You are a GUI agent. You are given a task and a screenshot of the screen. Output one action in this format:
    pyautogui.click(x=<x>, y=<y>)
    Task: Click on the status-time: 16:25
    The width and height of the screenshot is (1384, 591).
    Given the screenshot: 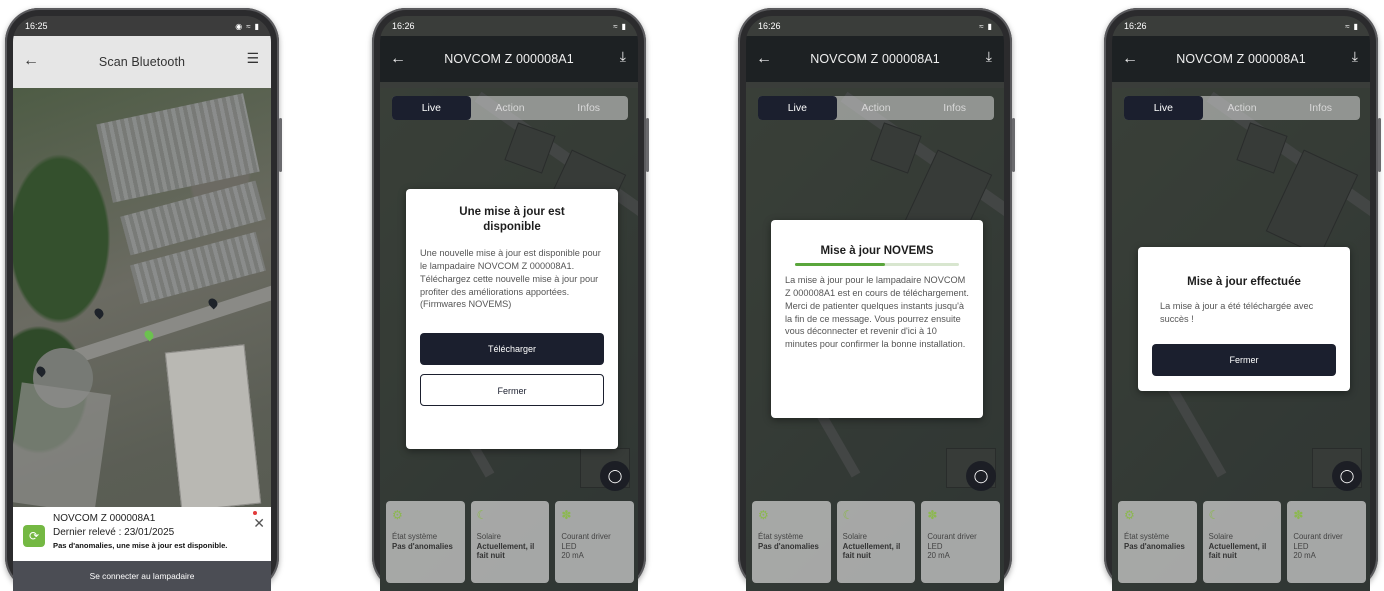 What is the action you would take?
    pyautogui.click(x=36, y=26)
    